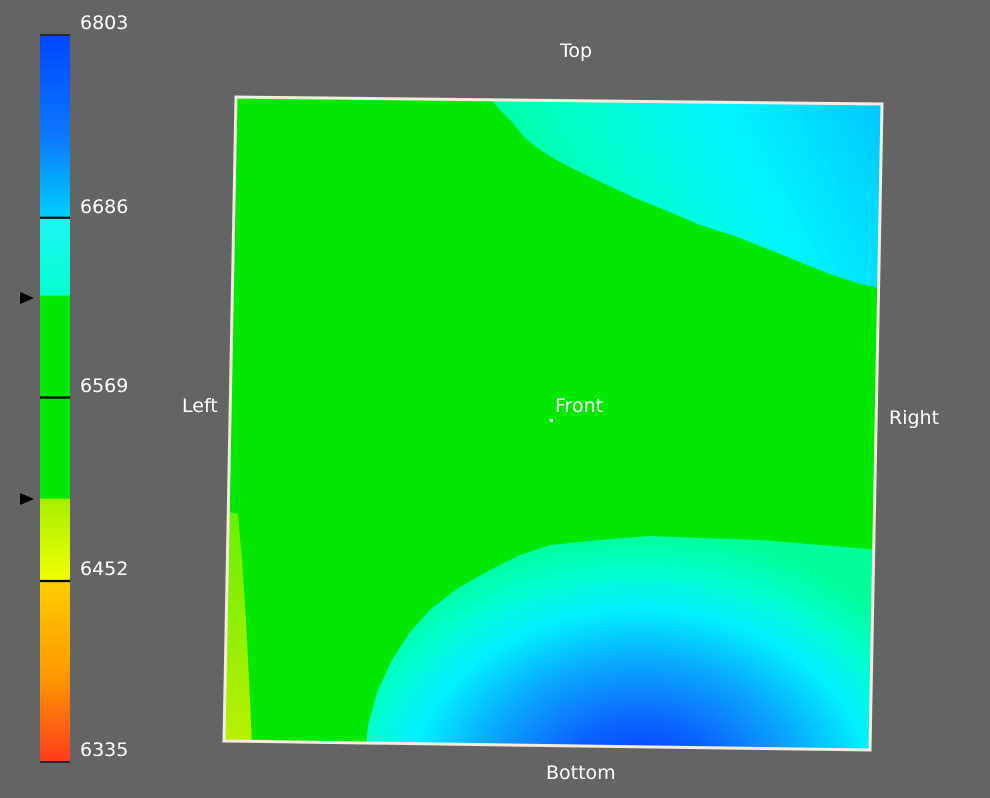 This screenshot has width=990, height=798. What do you see at coordinates (579, 406) in the screenshot?
I see `front-label: Front` at bounding box center [579, 406].